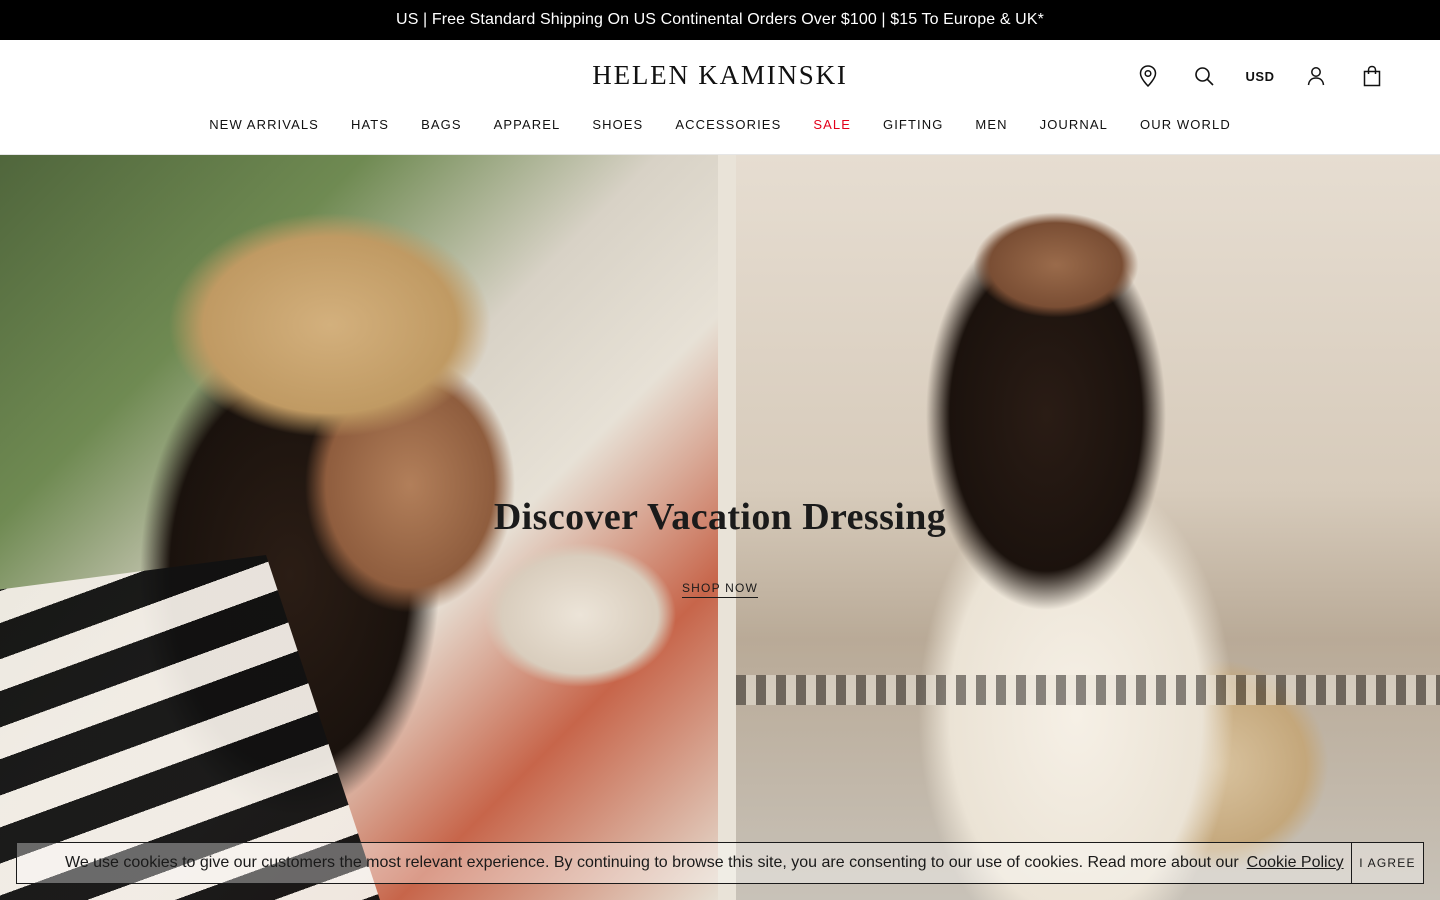 Image resolution: width=1440 pixels, height=900 pixels. What do you see at coordinates (441, 124) in the screenshot?
I see `nav-bags: BAGS` at bounding box center [441, 124].